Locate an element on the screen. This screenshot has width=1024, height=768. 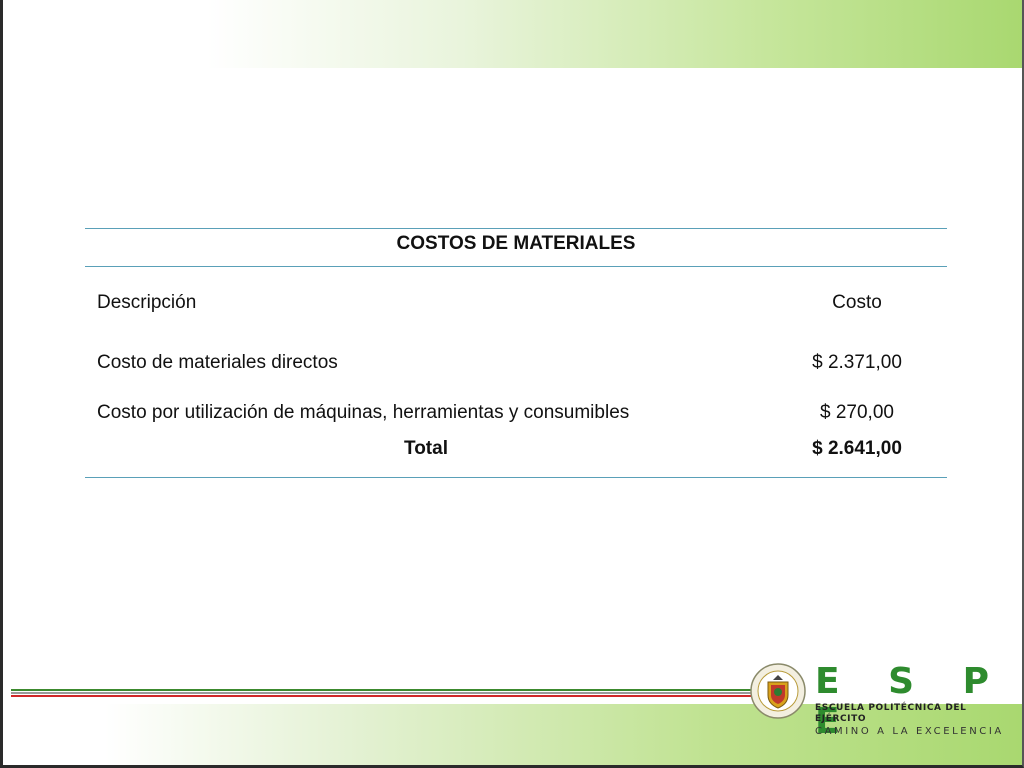
gray-stripe is located at coordinates (381, 693).